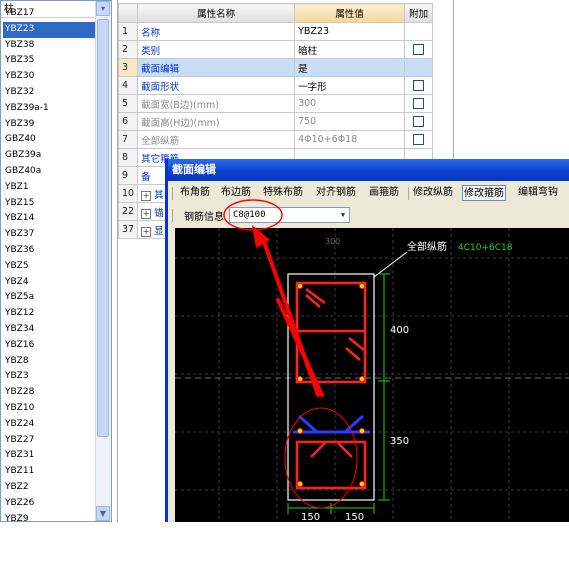 Image resolution: width=569 pixels, height=570 pixels. I want to click on property-name-text: 其, so click(159, 195).